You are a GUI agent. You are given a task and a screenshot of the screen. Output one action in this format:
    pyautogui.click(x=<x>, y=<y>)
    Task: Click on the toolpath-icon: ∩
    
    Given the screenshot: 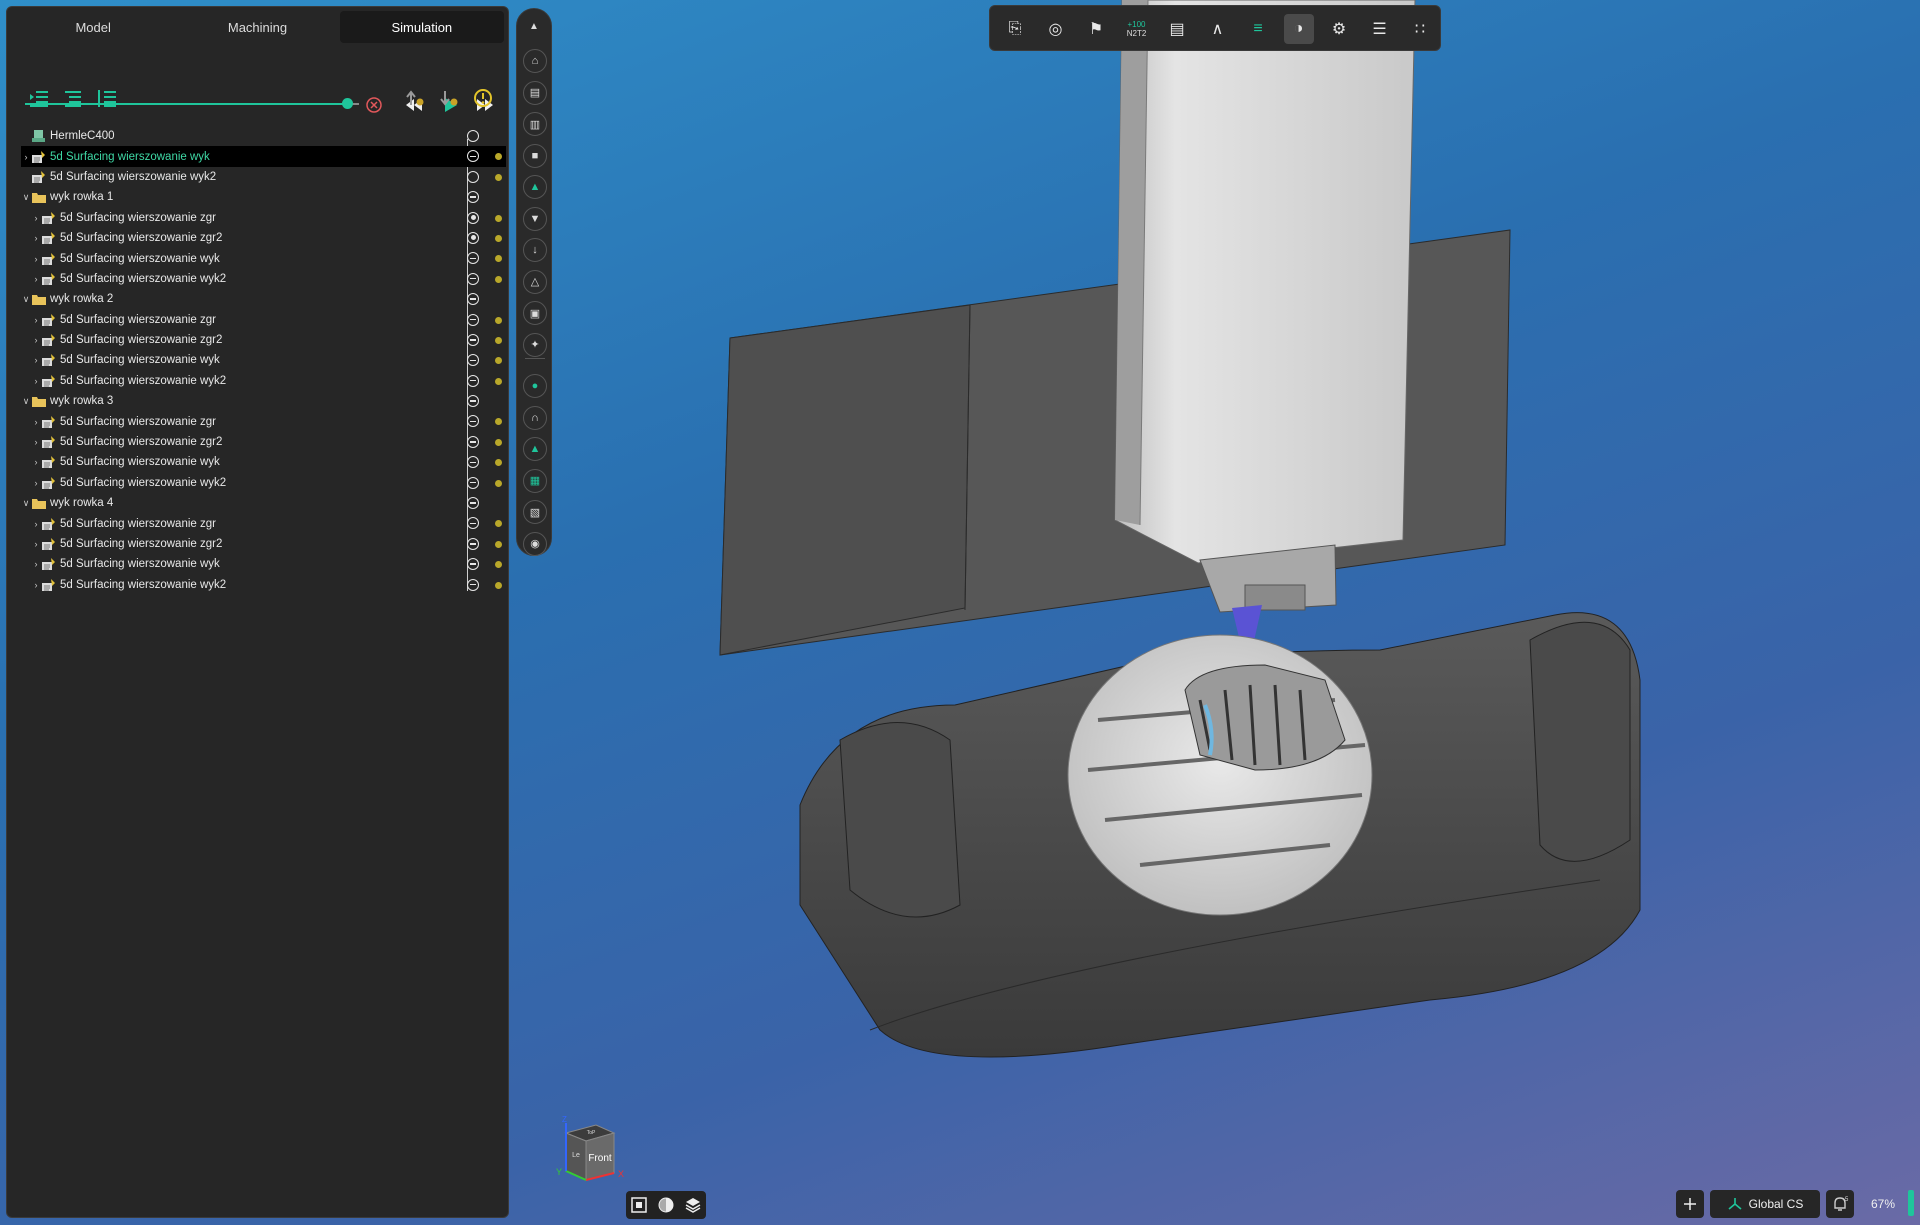 What is the action you would take?
    pyautogui.click(x=535, y=417)
    